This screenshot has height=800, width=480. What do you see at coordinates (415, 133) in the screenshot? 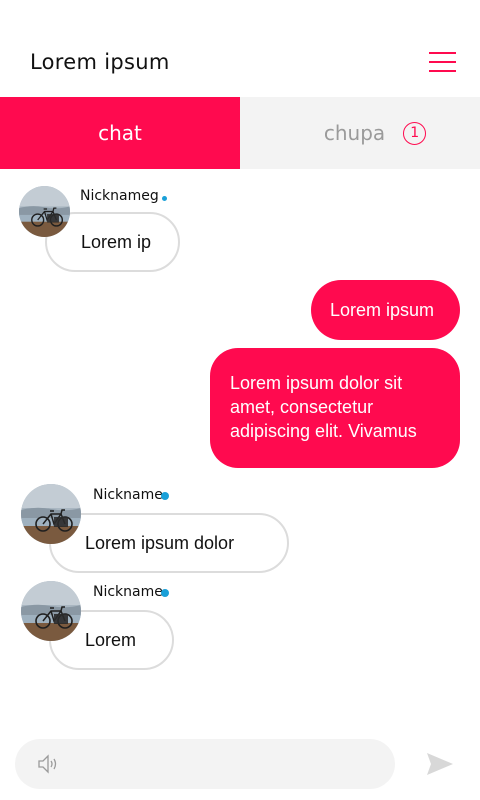
I see `unread-count-badge: 1` at bounding box center [415, 133].